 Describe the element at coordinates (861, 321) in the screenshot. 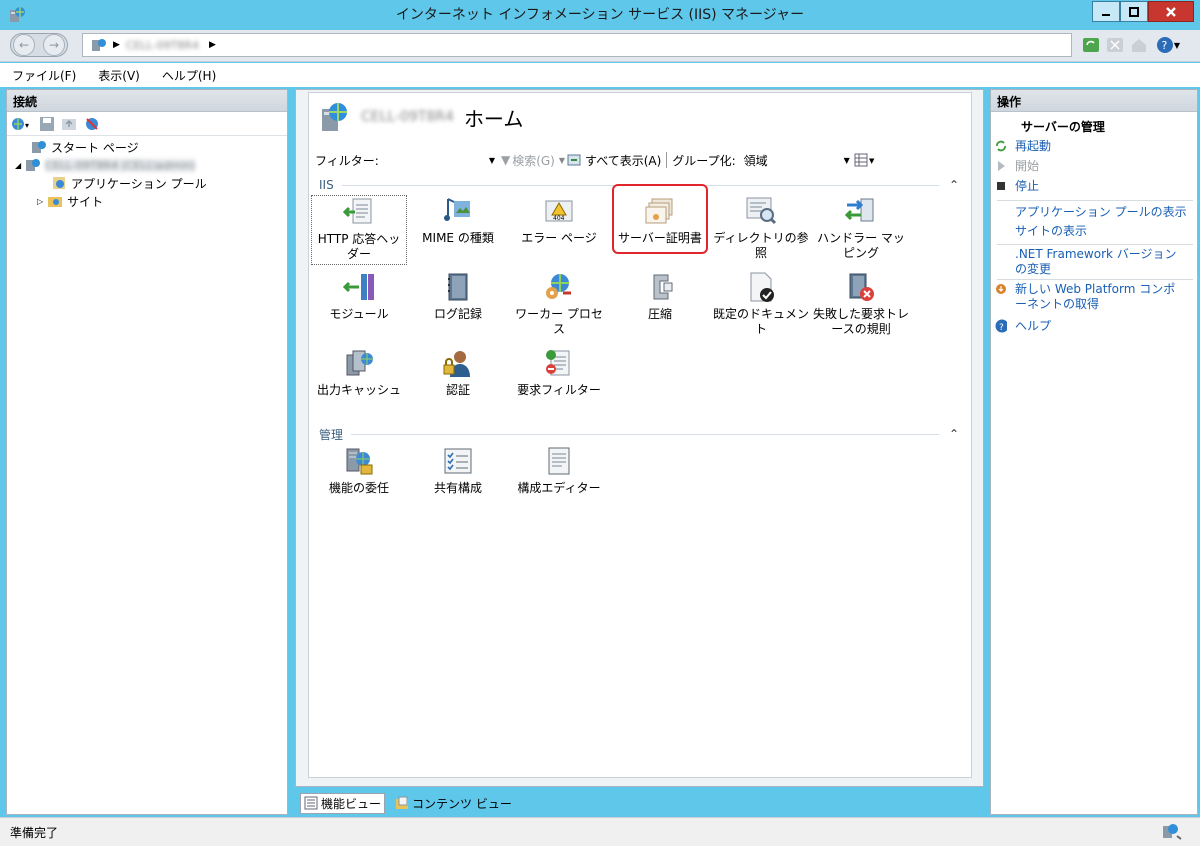

I see `feature-label: 失敗した要求トレースの規則` at that location.